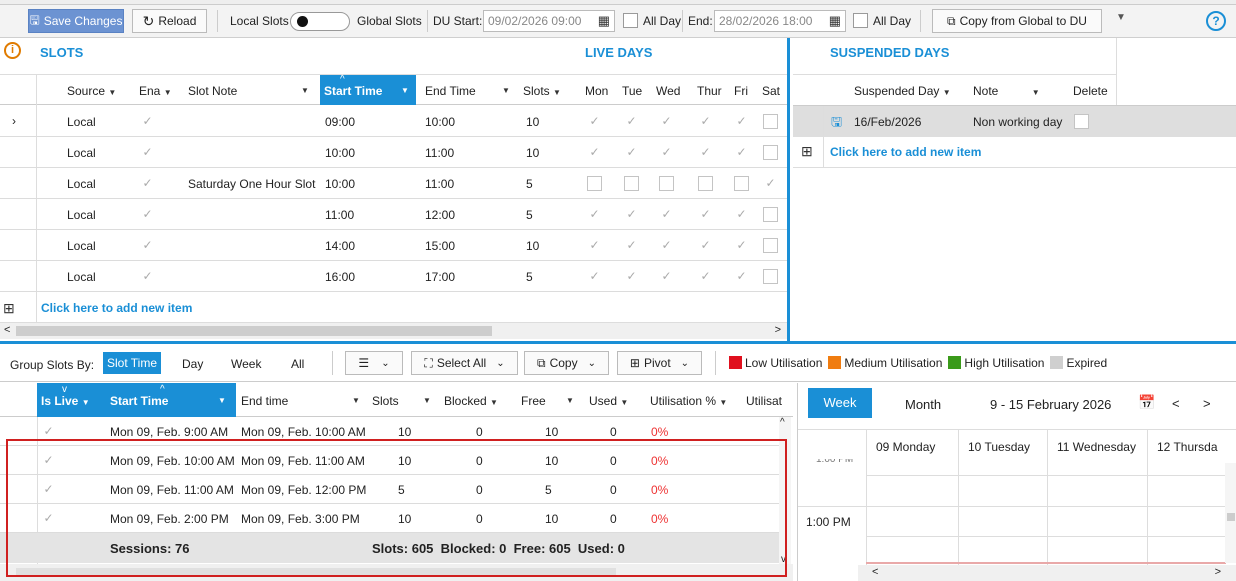  I want to click on add-slot-link: Click here to add new item, so click(116, 308).